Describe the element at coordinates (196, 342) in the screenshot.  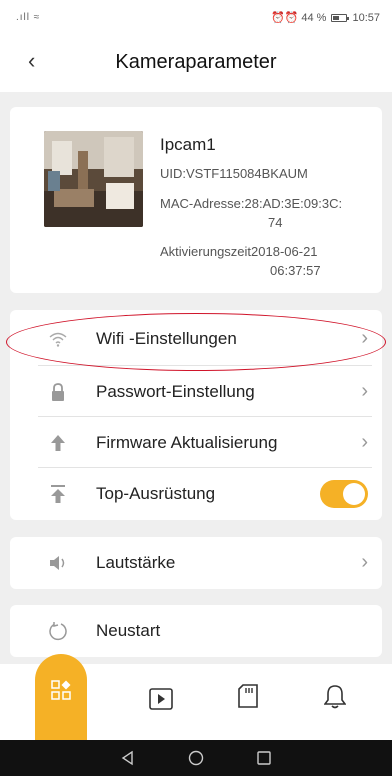
I see `wifi-highlight-annotation` at that location.